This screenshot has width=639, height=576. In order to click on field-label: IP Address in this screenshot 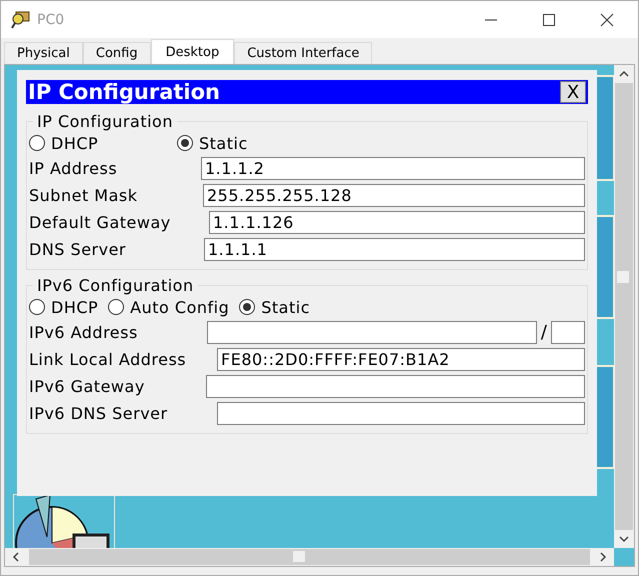, I will do `click(73, 168)`.